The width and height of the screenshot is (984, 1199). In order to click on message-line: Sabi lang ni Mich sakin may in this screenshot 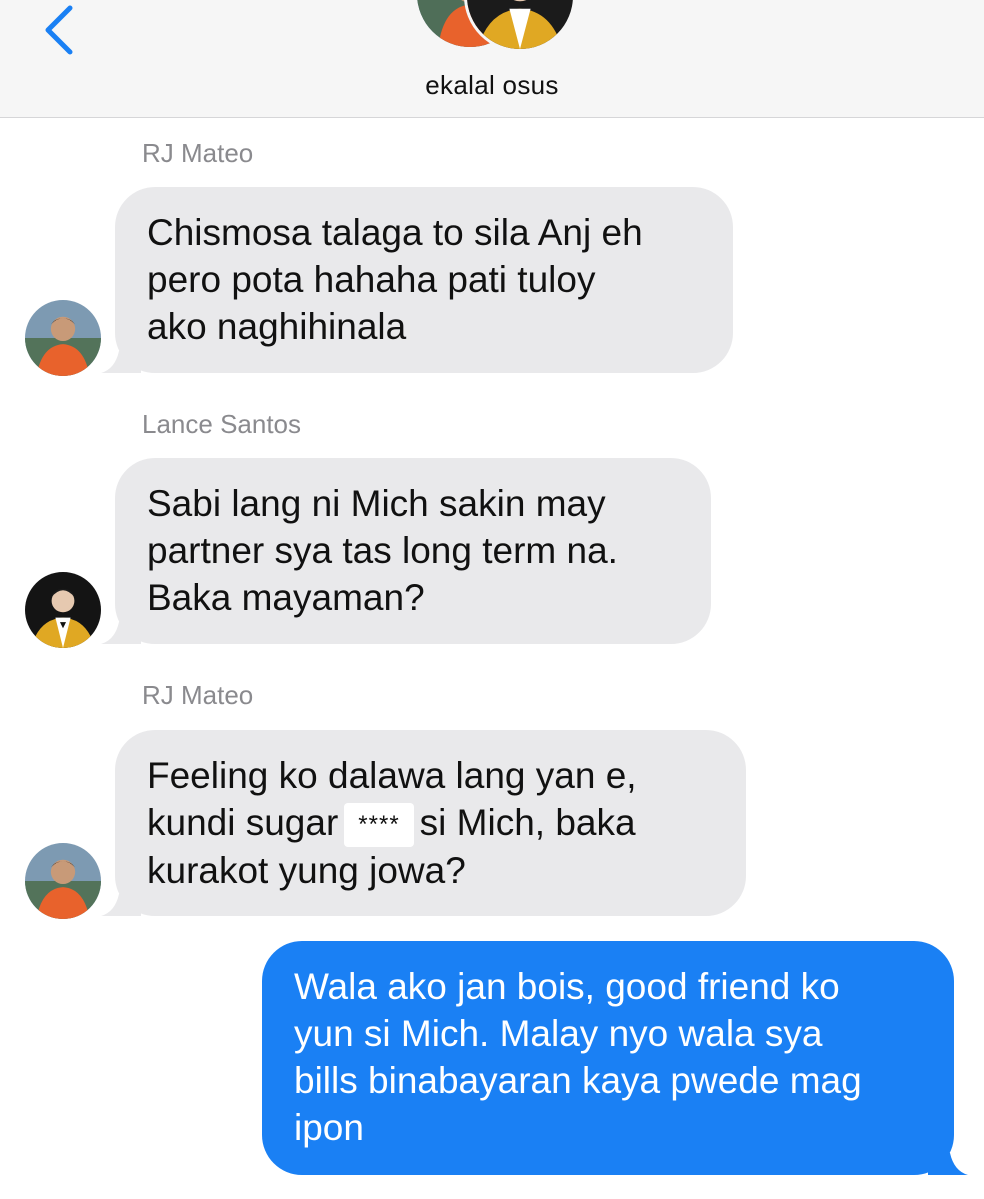, I will do `click(376, 503)`.